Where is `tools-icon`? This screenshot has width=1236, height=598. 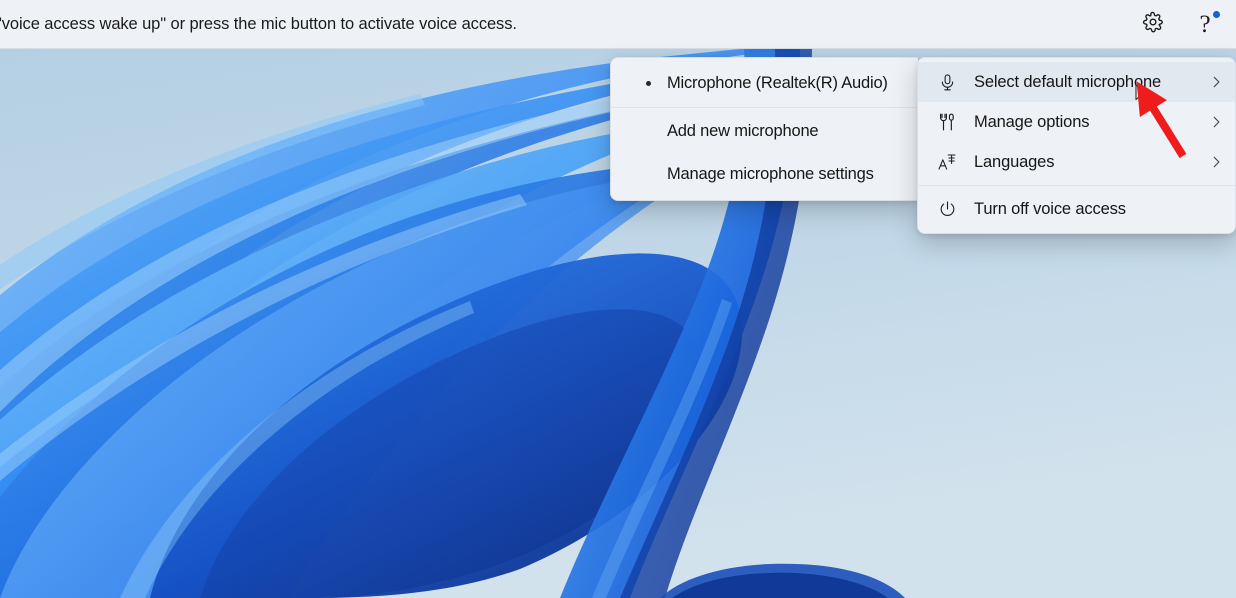 tools-icon is located at coordinates (947, 122).